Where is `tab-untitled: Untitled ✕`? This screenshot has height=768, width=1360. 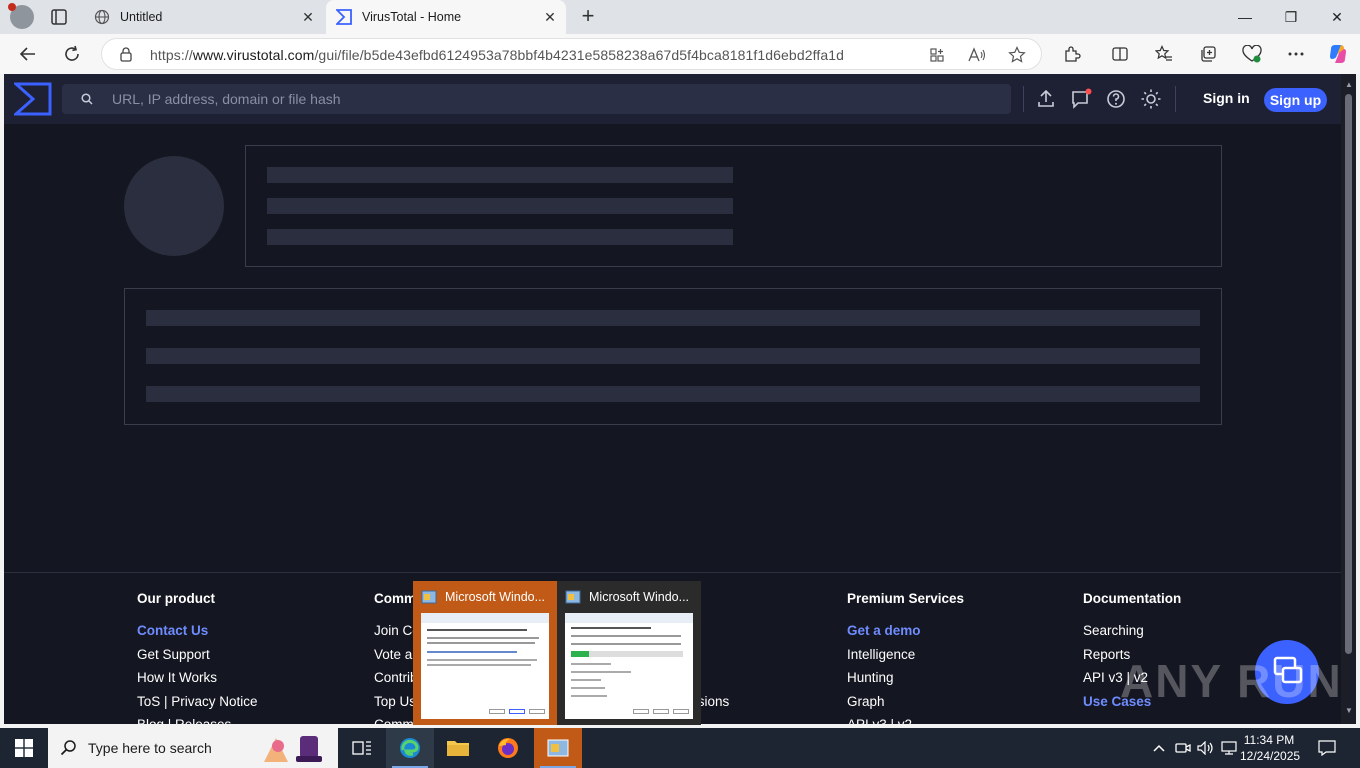
tab-untitled: Untitled ✕ is located at coordinates (204, 17).